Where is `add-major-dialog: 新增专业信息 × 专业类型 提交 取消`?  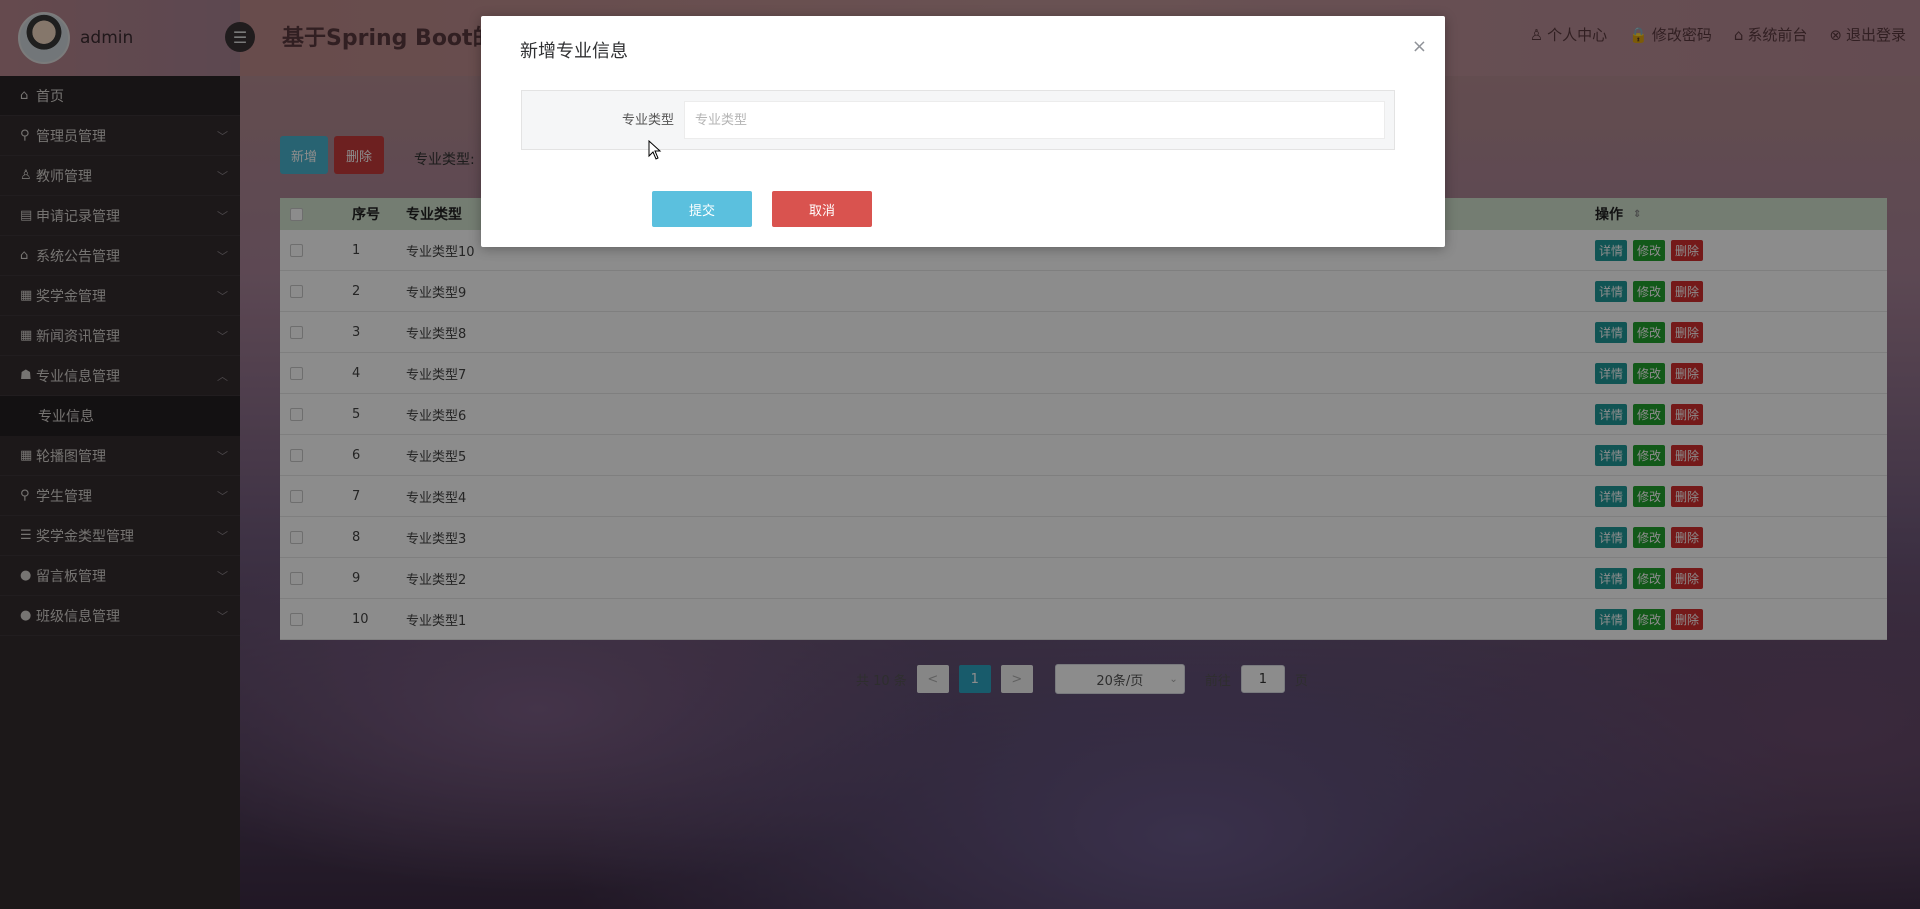
add-major-dialog: 新增专业信息 × 专业类型 提交 取消 is located at coordinates (963, 131).